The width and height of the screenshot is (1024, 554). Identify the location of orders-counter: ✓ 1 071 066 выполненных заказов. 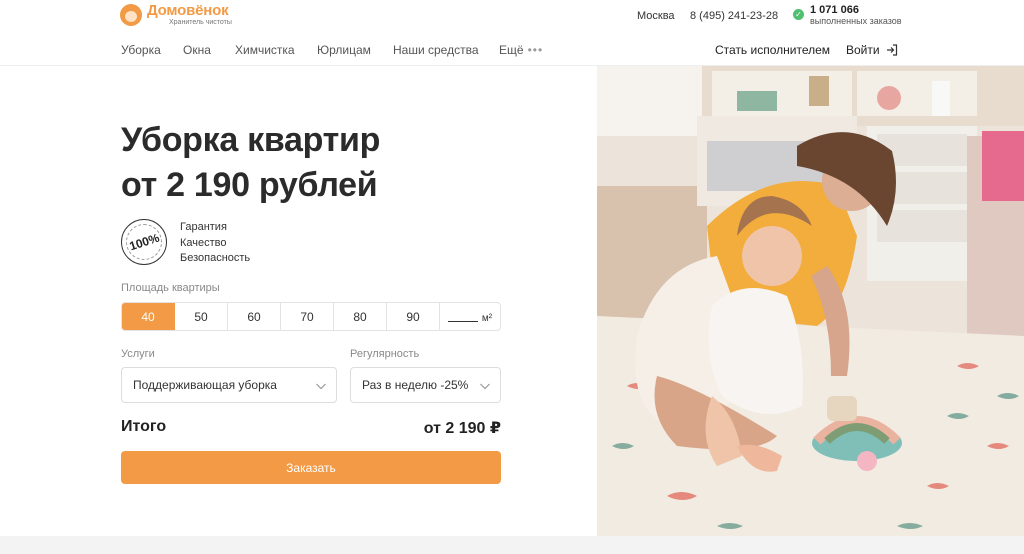
(847, 15).